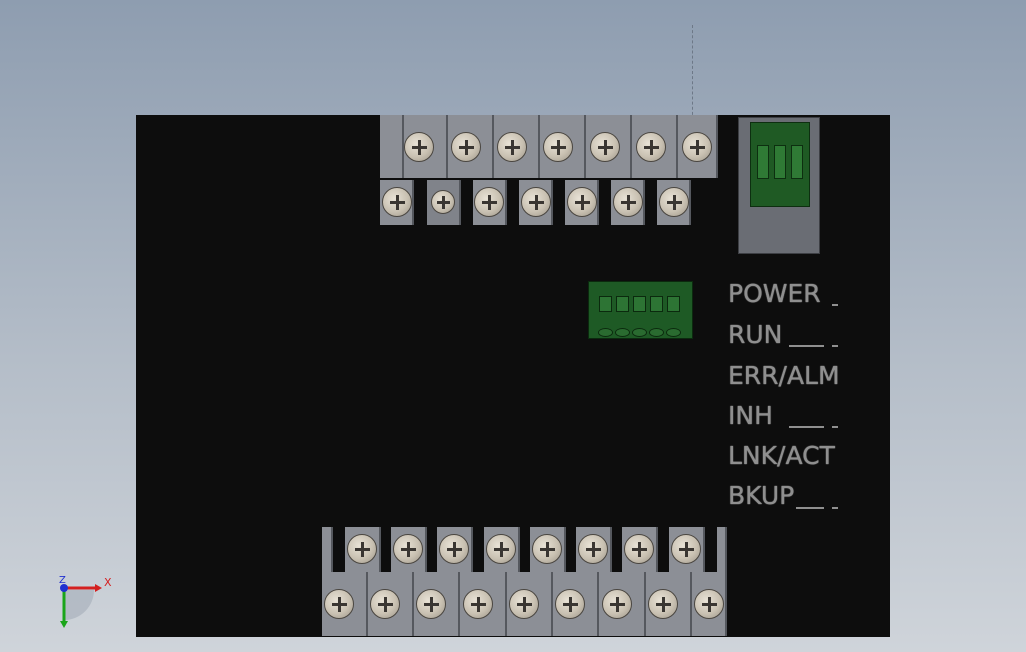 Image resolution: width=1026 pixels, height=652 pixels. What do you see at coordinates (781, 455) in the screenshot?
I see `led-label-lnk-act: LNK/ACT` at bounding box center [781, 455].